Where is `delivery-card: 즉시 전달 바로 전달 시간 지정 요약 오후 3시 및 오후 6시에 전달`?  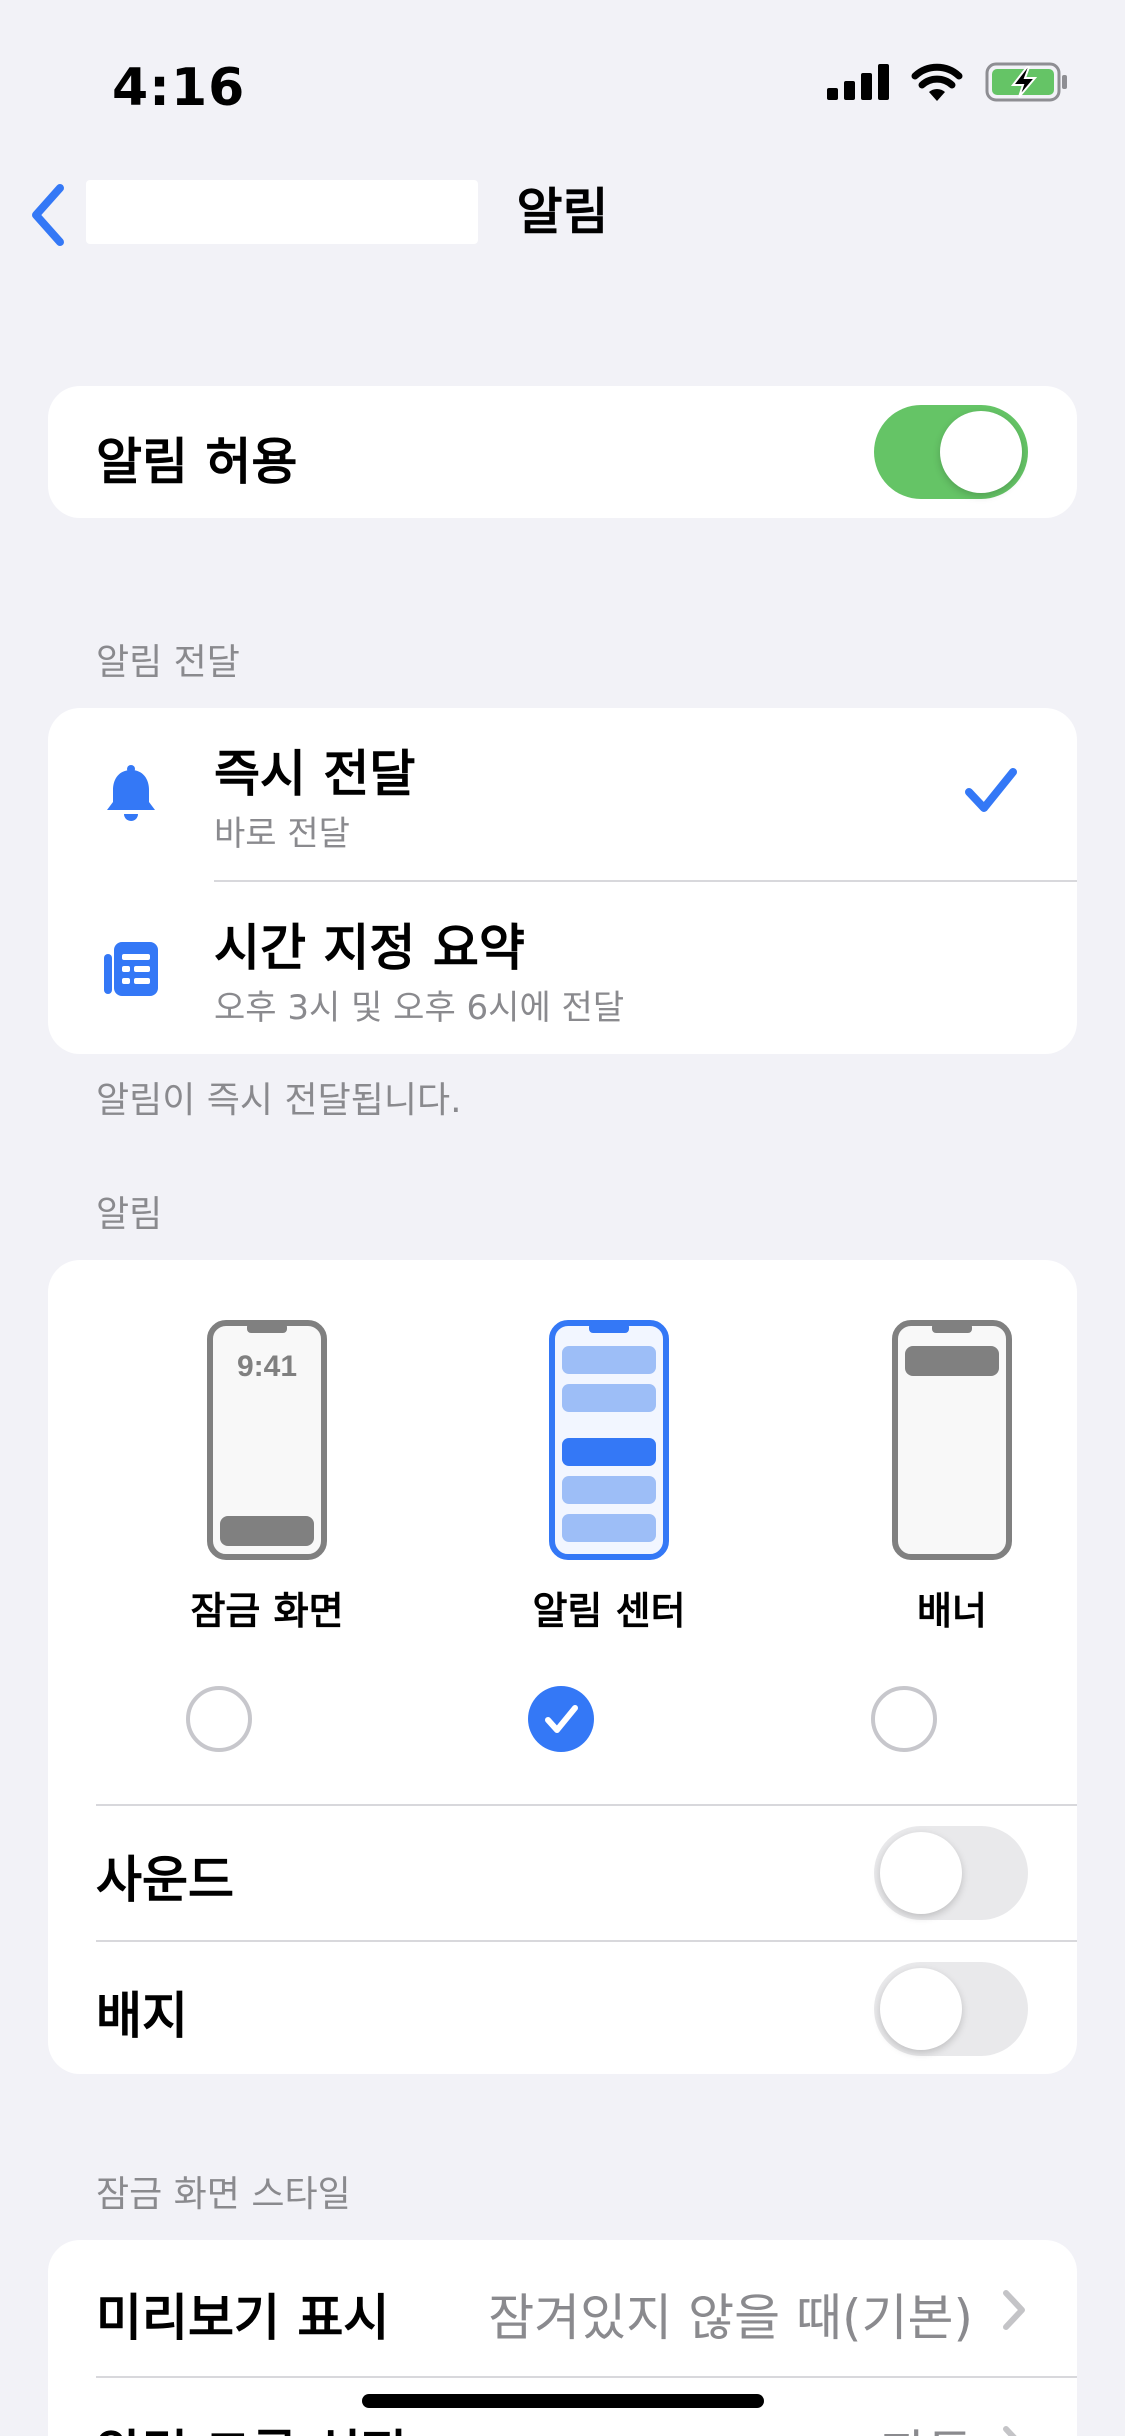
delivery-card: 즉시 전달 바로 전달 시간 지정 요약 오후 3시 및 오후 6시에 전달 is located at coordinates (562, 881).